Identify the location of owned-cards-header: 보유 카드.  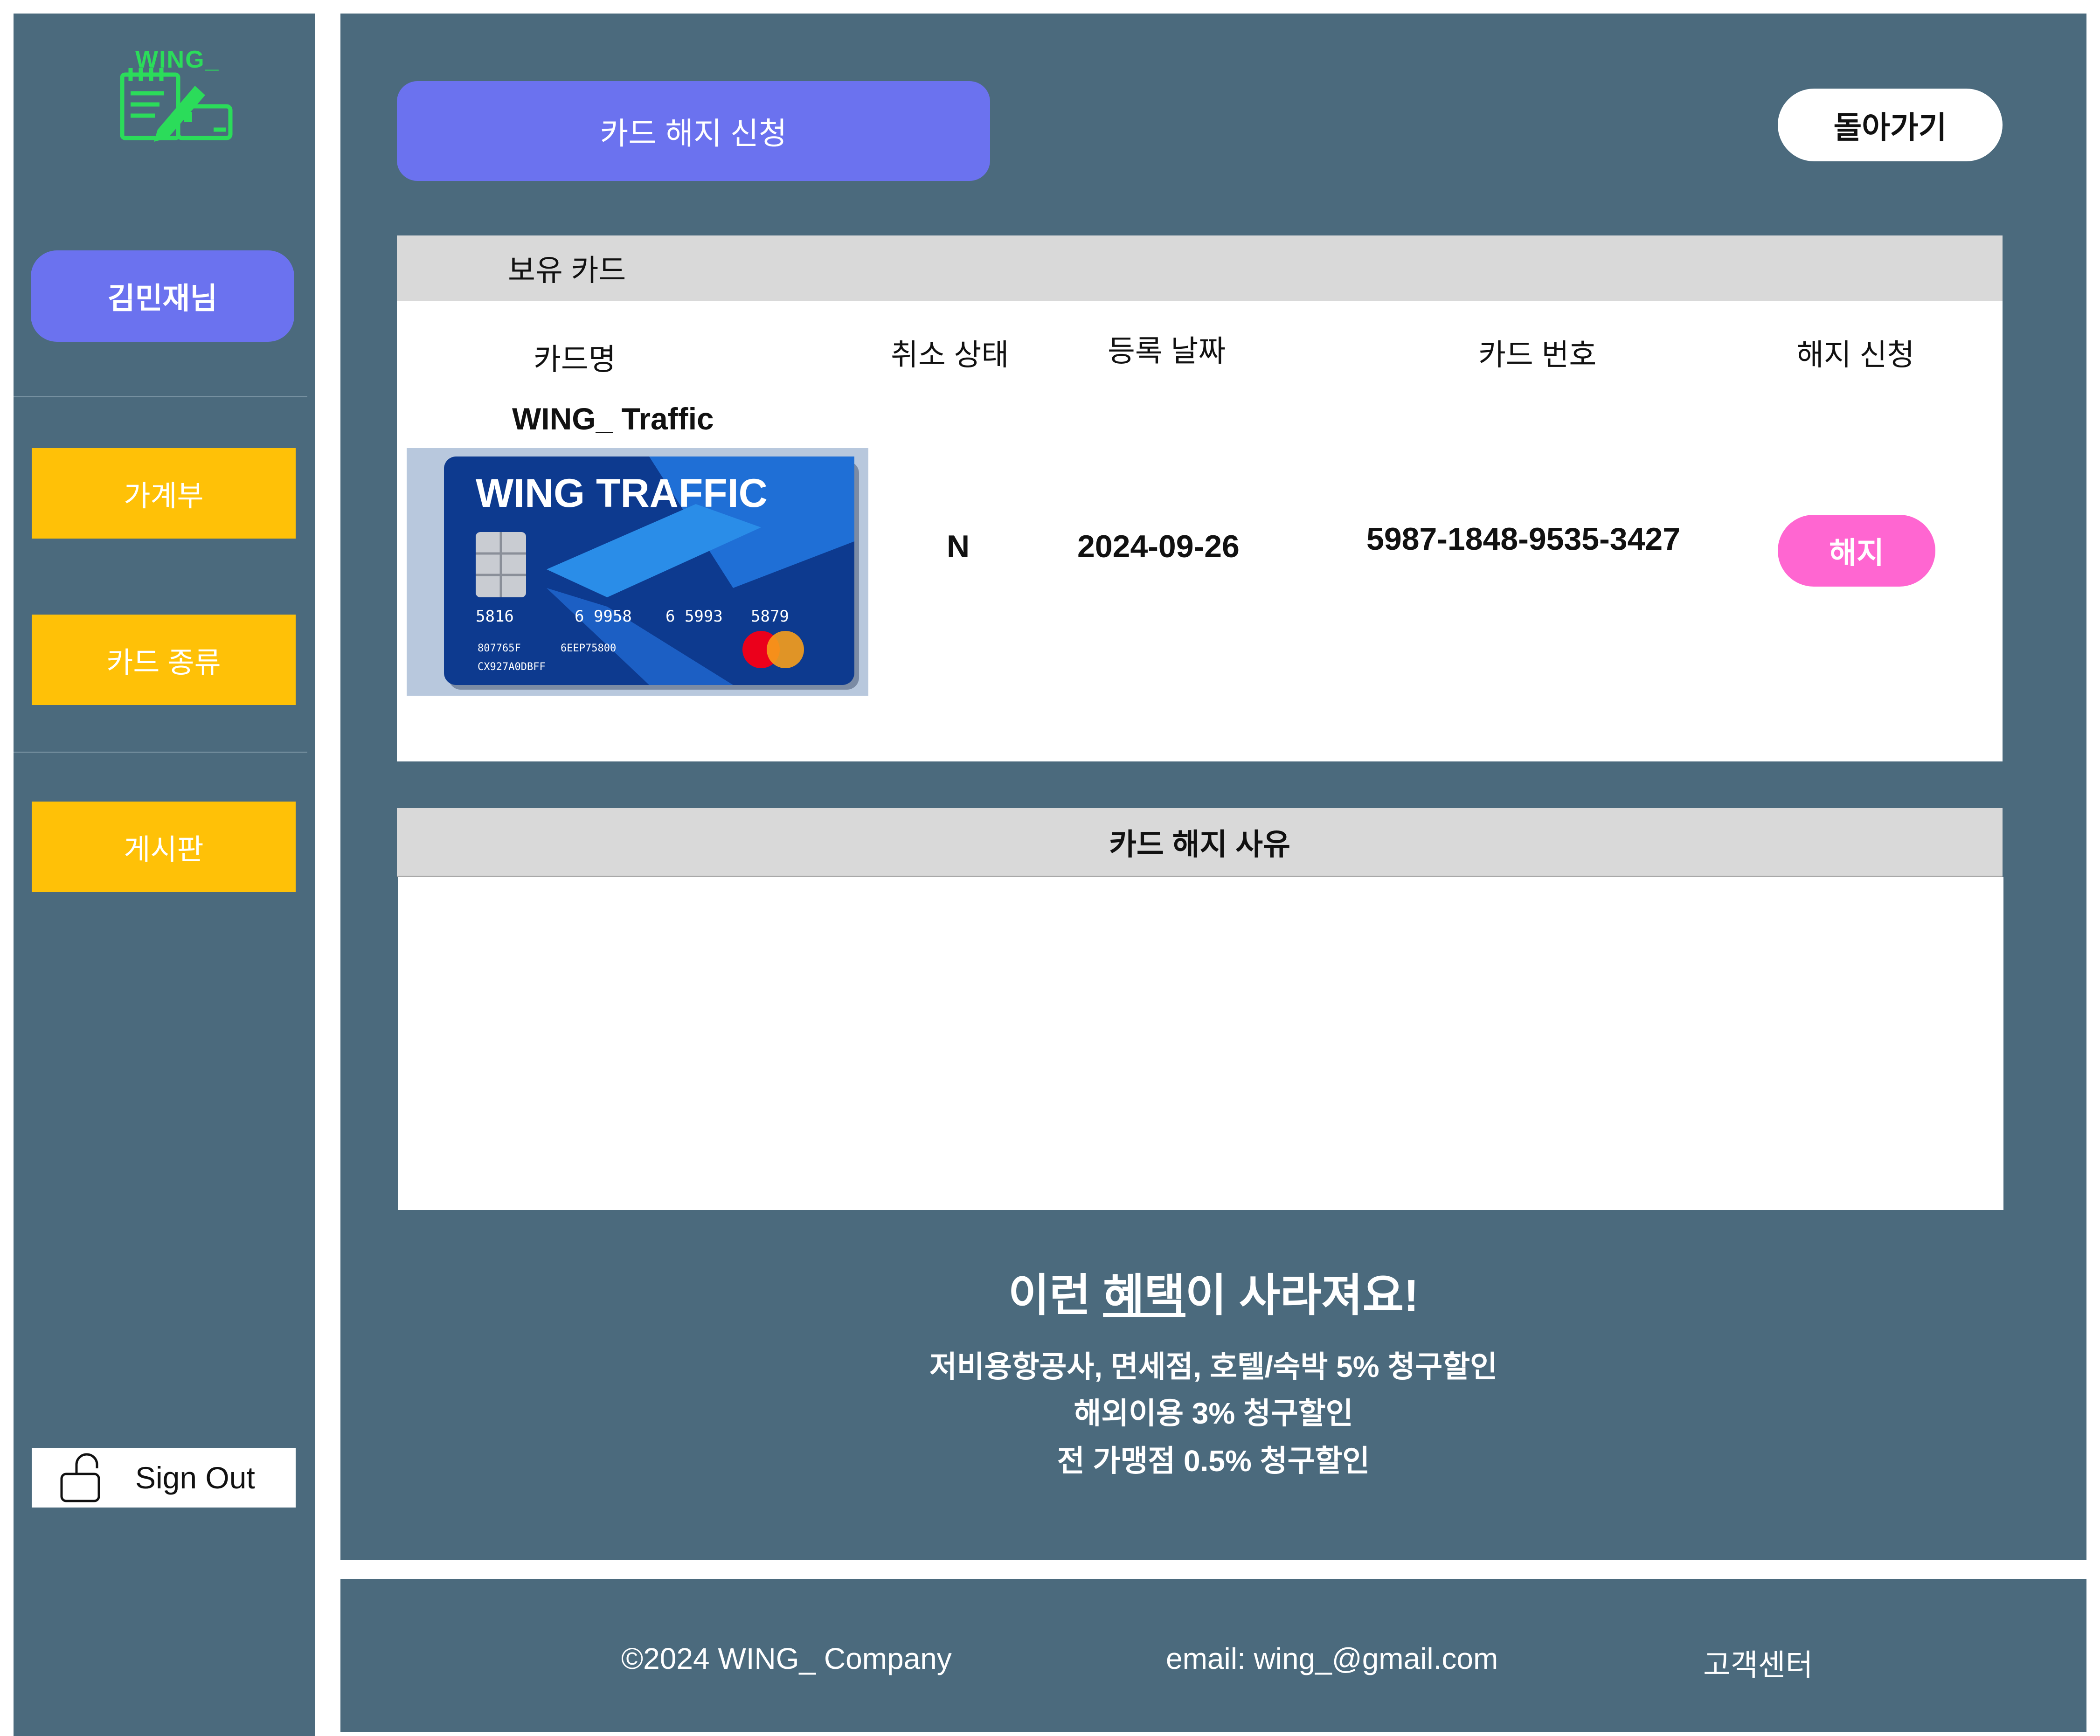
(1200, 268).